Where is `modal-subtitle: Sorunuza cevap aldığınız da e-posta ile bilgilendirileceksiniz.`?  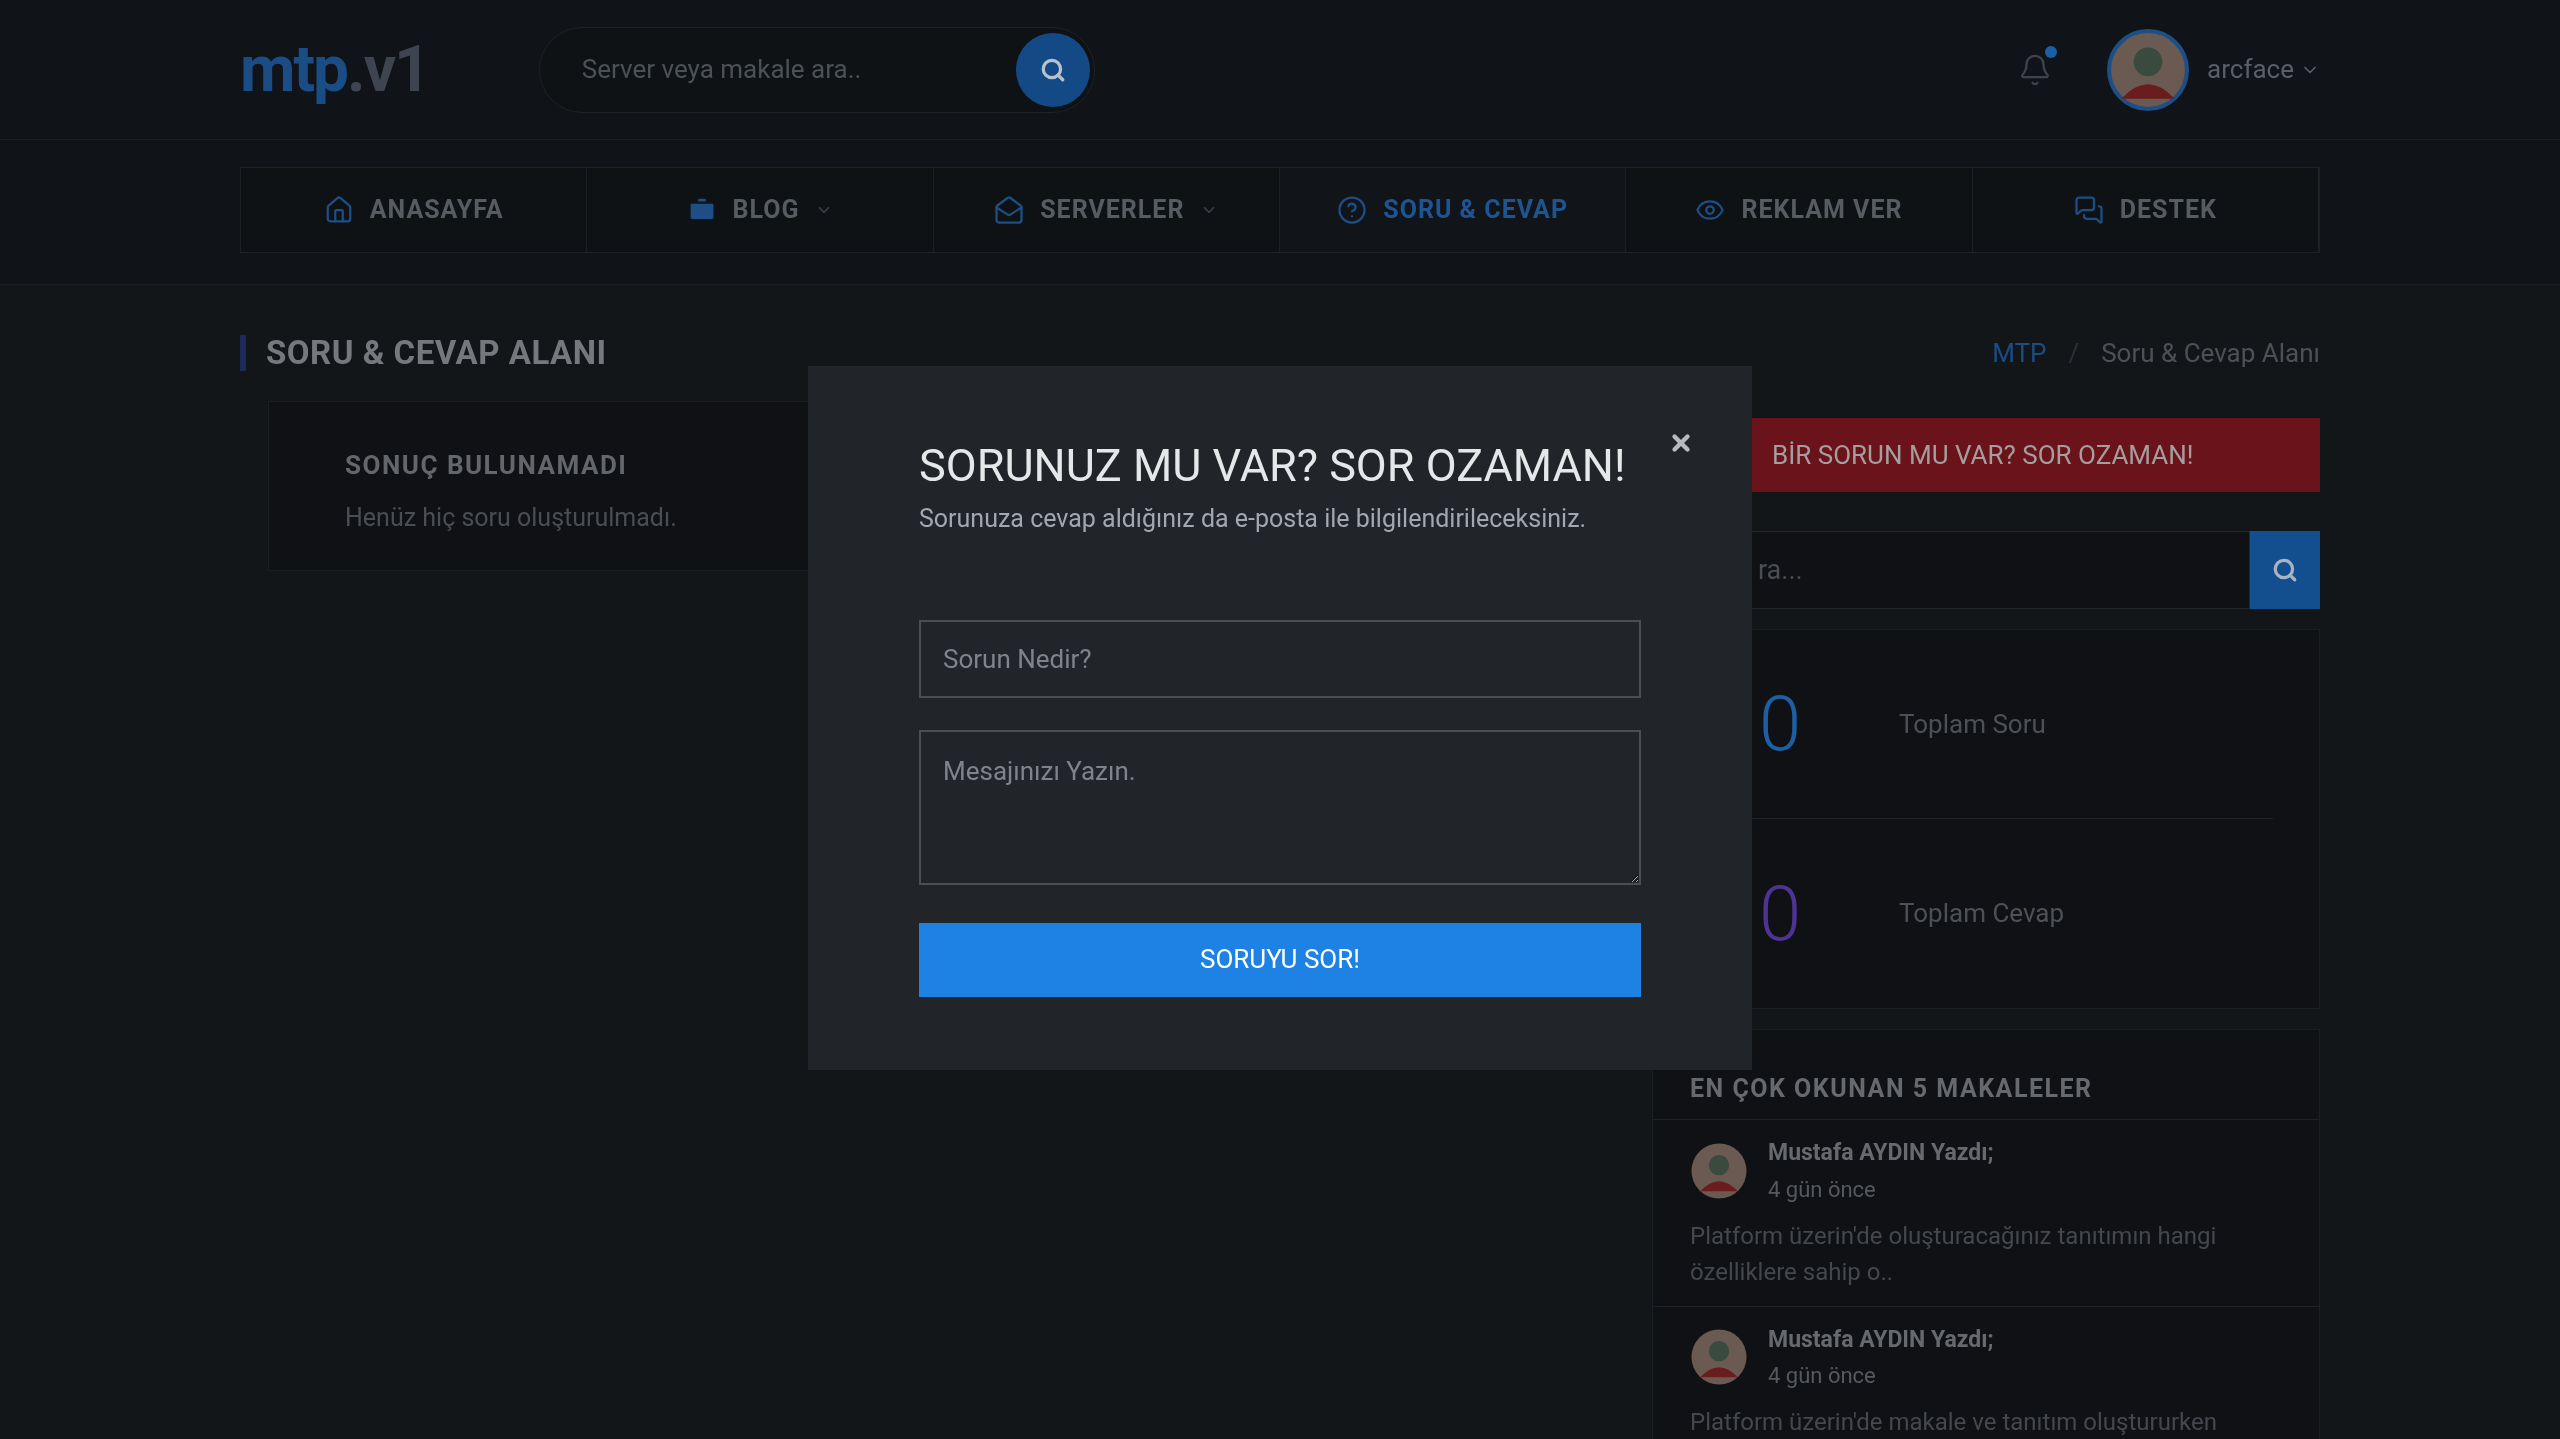
modal-subtitle: Sorunuza cevap aldığınız da e-posta ile bilgilendirileceksiniz. is located at coordinates (1253, 519).